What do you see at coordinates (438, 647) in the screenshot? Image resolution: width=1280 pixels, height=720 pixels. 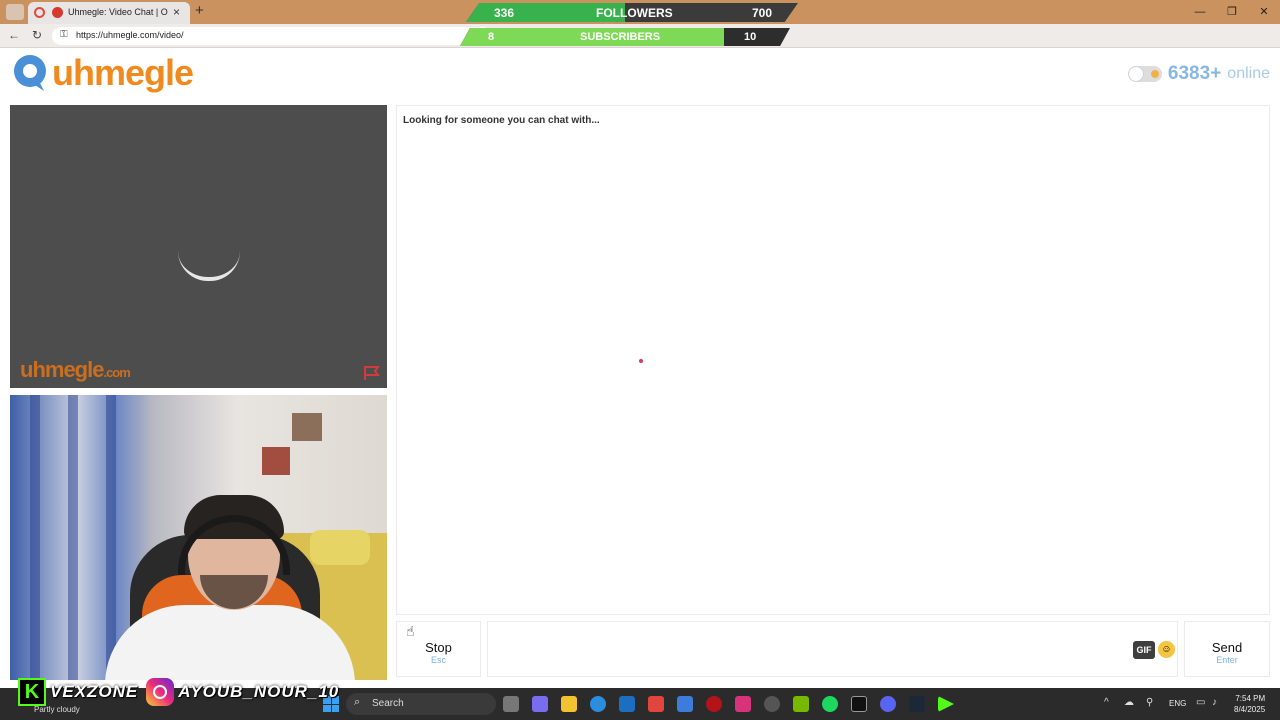 I see `stop-label: Stop` at bounding box center [438, 647].